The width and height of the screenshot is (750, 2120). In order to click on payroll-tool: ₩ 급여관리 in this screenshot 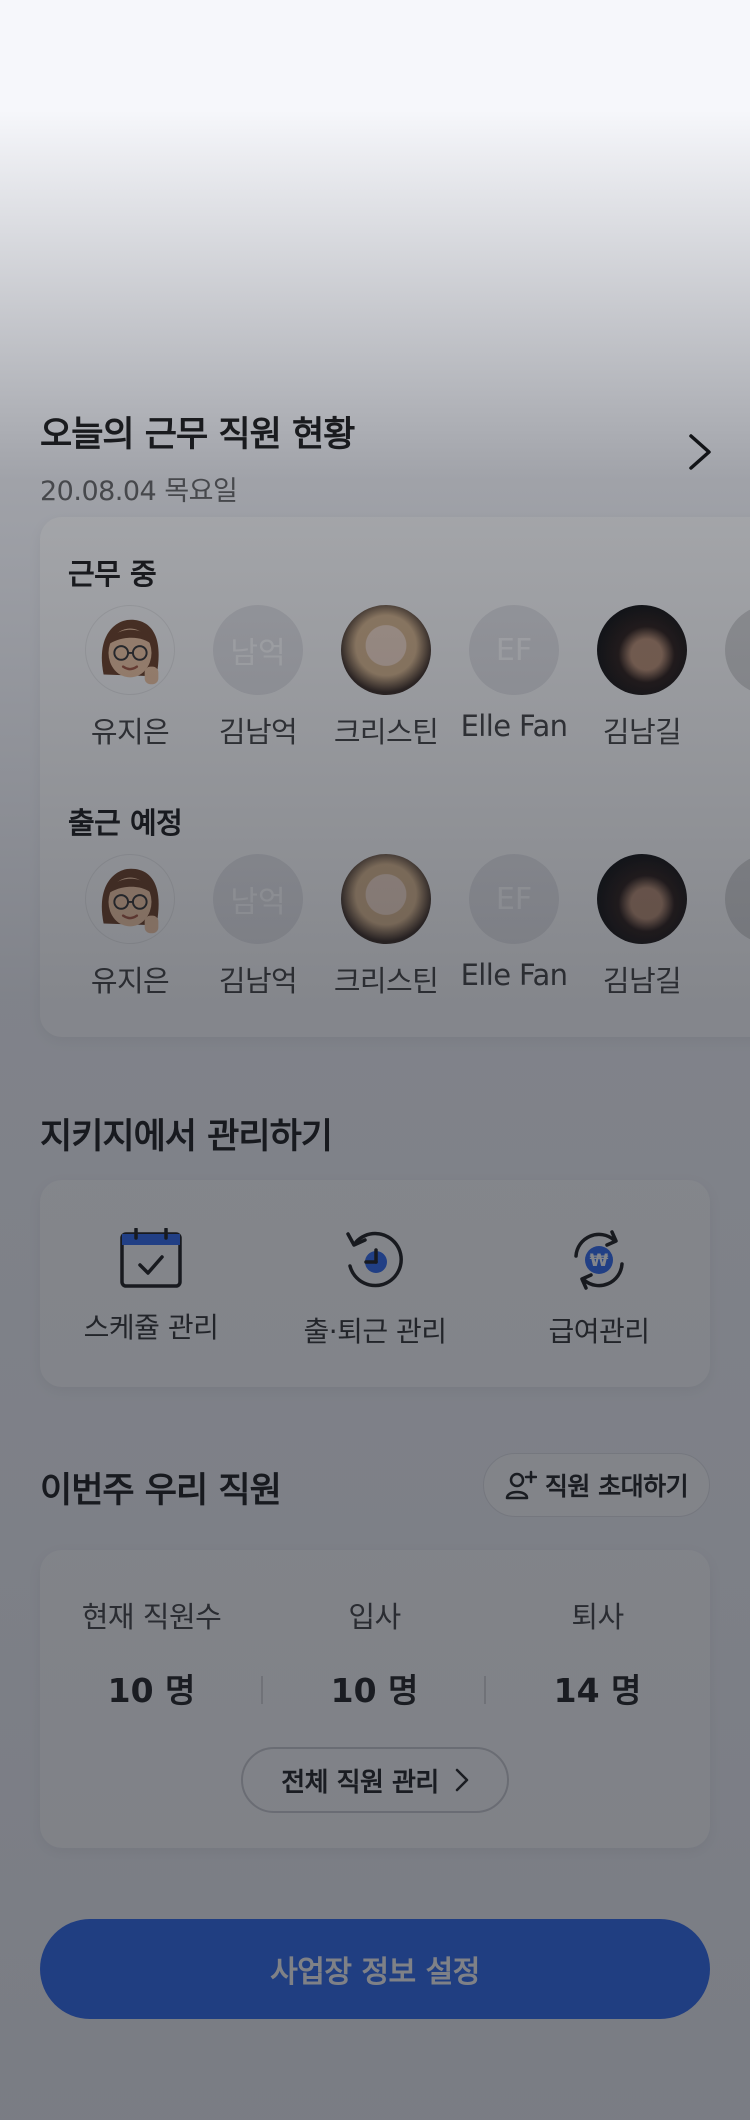, I will do `click(599, 1289)`.